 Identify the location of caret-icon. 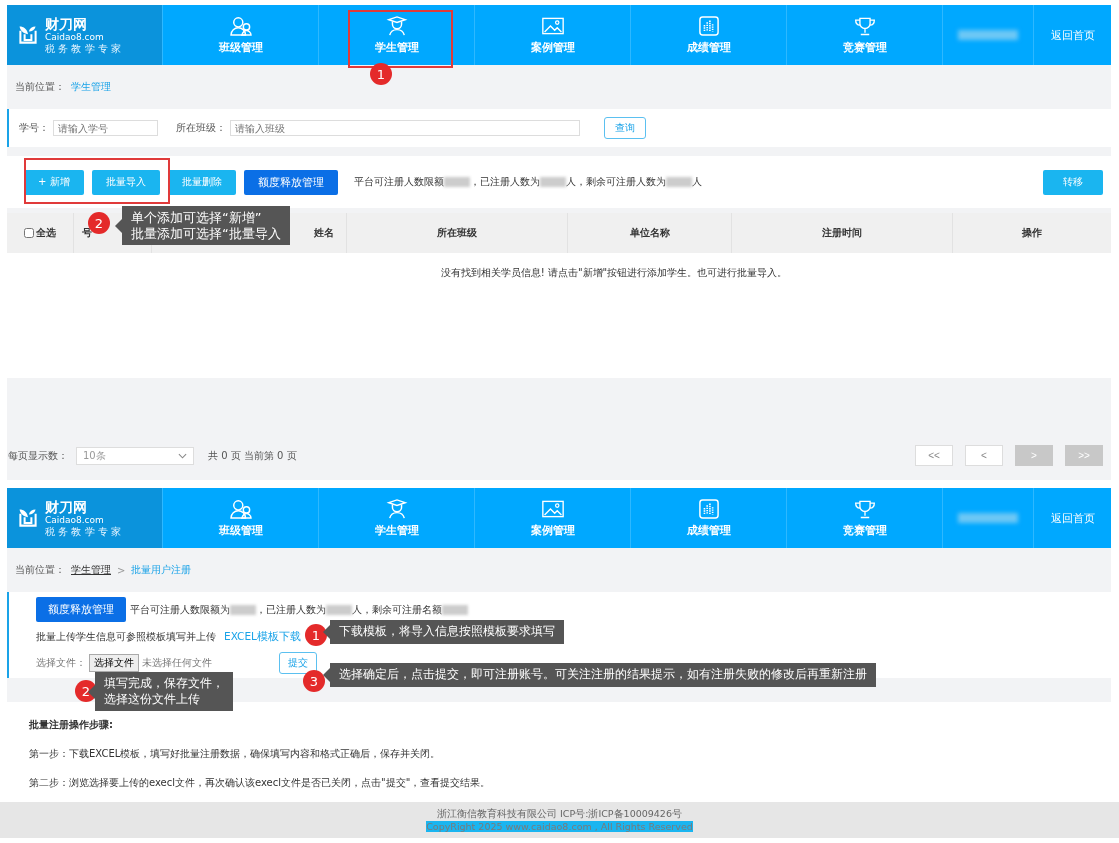
(182, 455).